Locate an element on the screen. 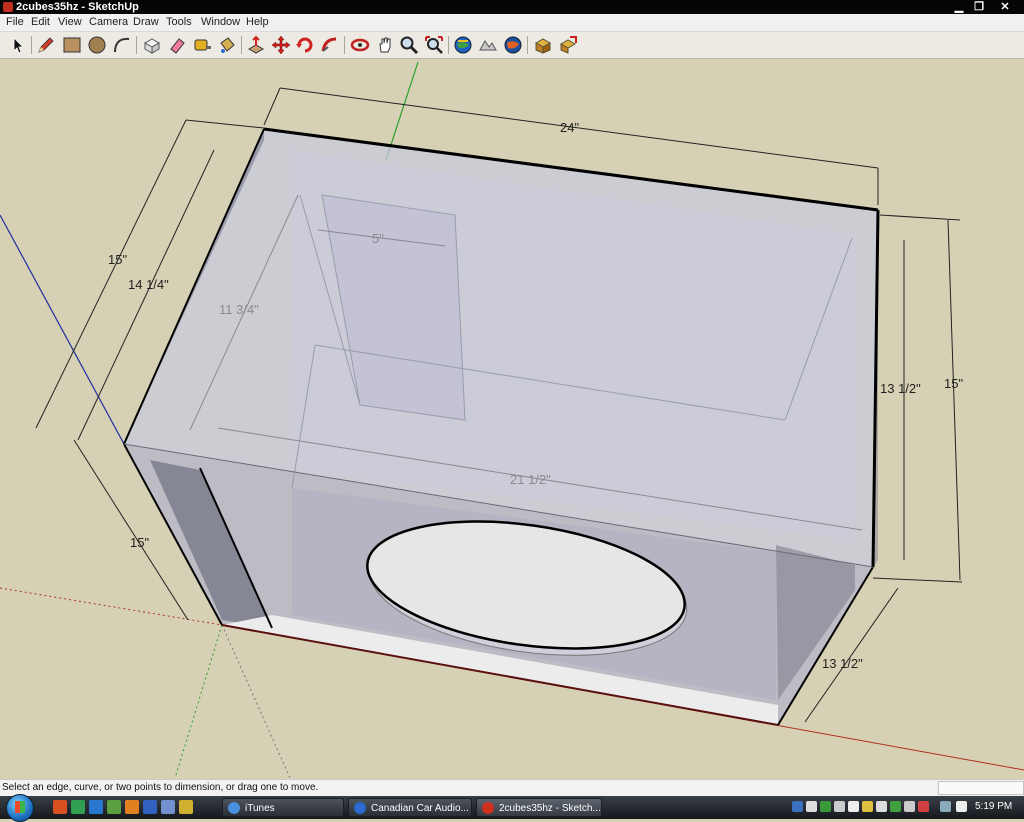  dim-depth-left: 15" is located at coordinates (139, 542).